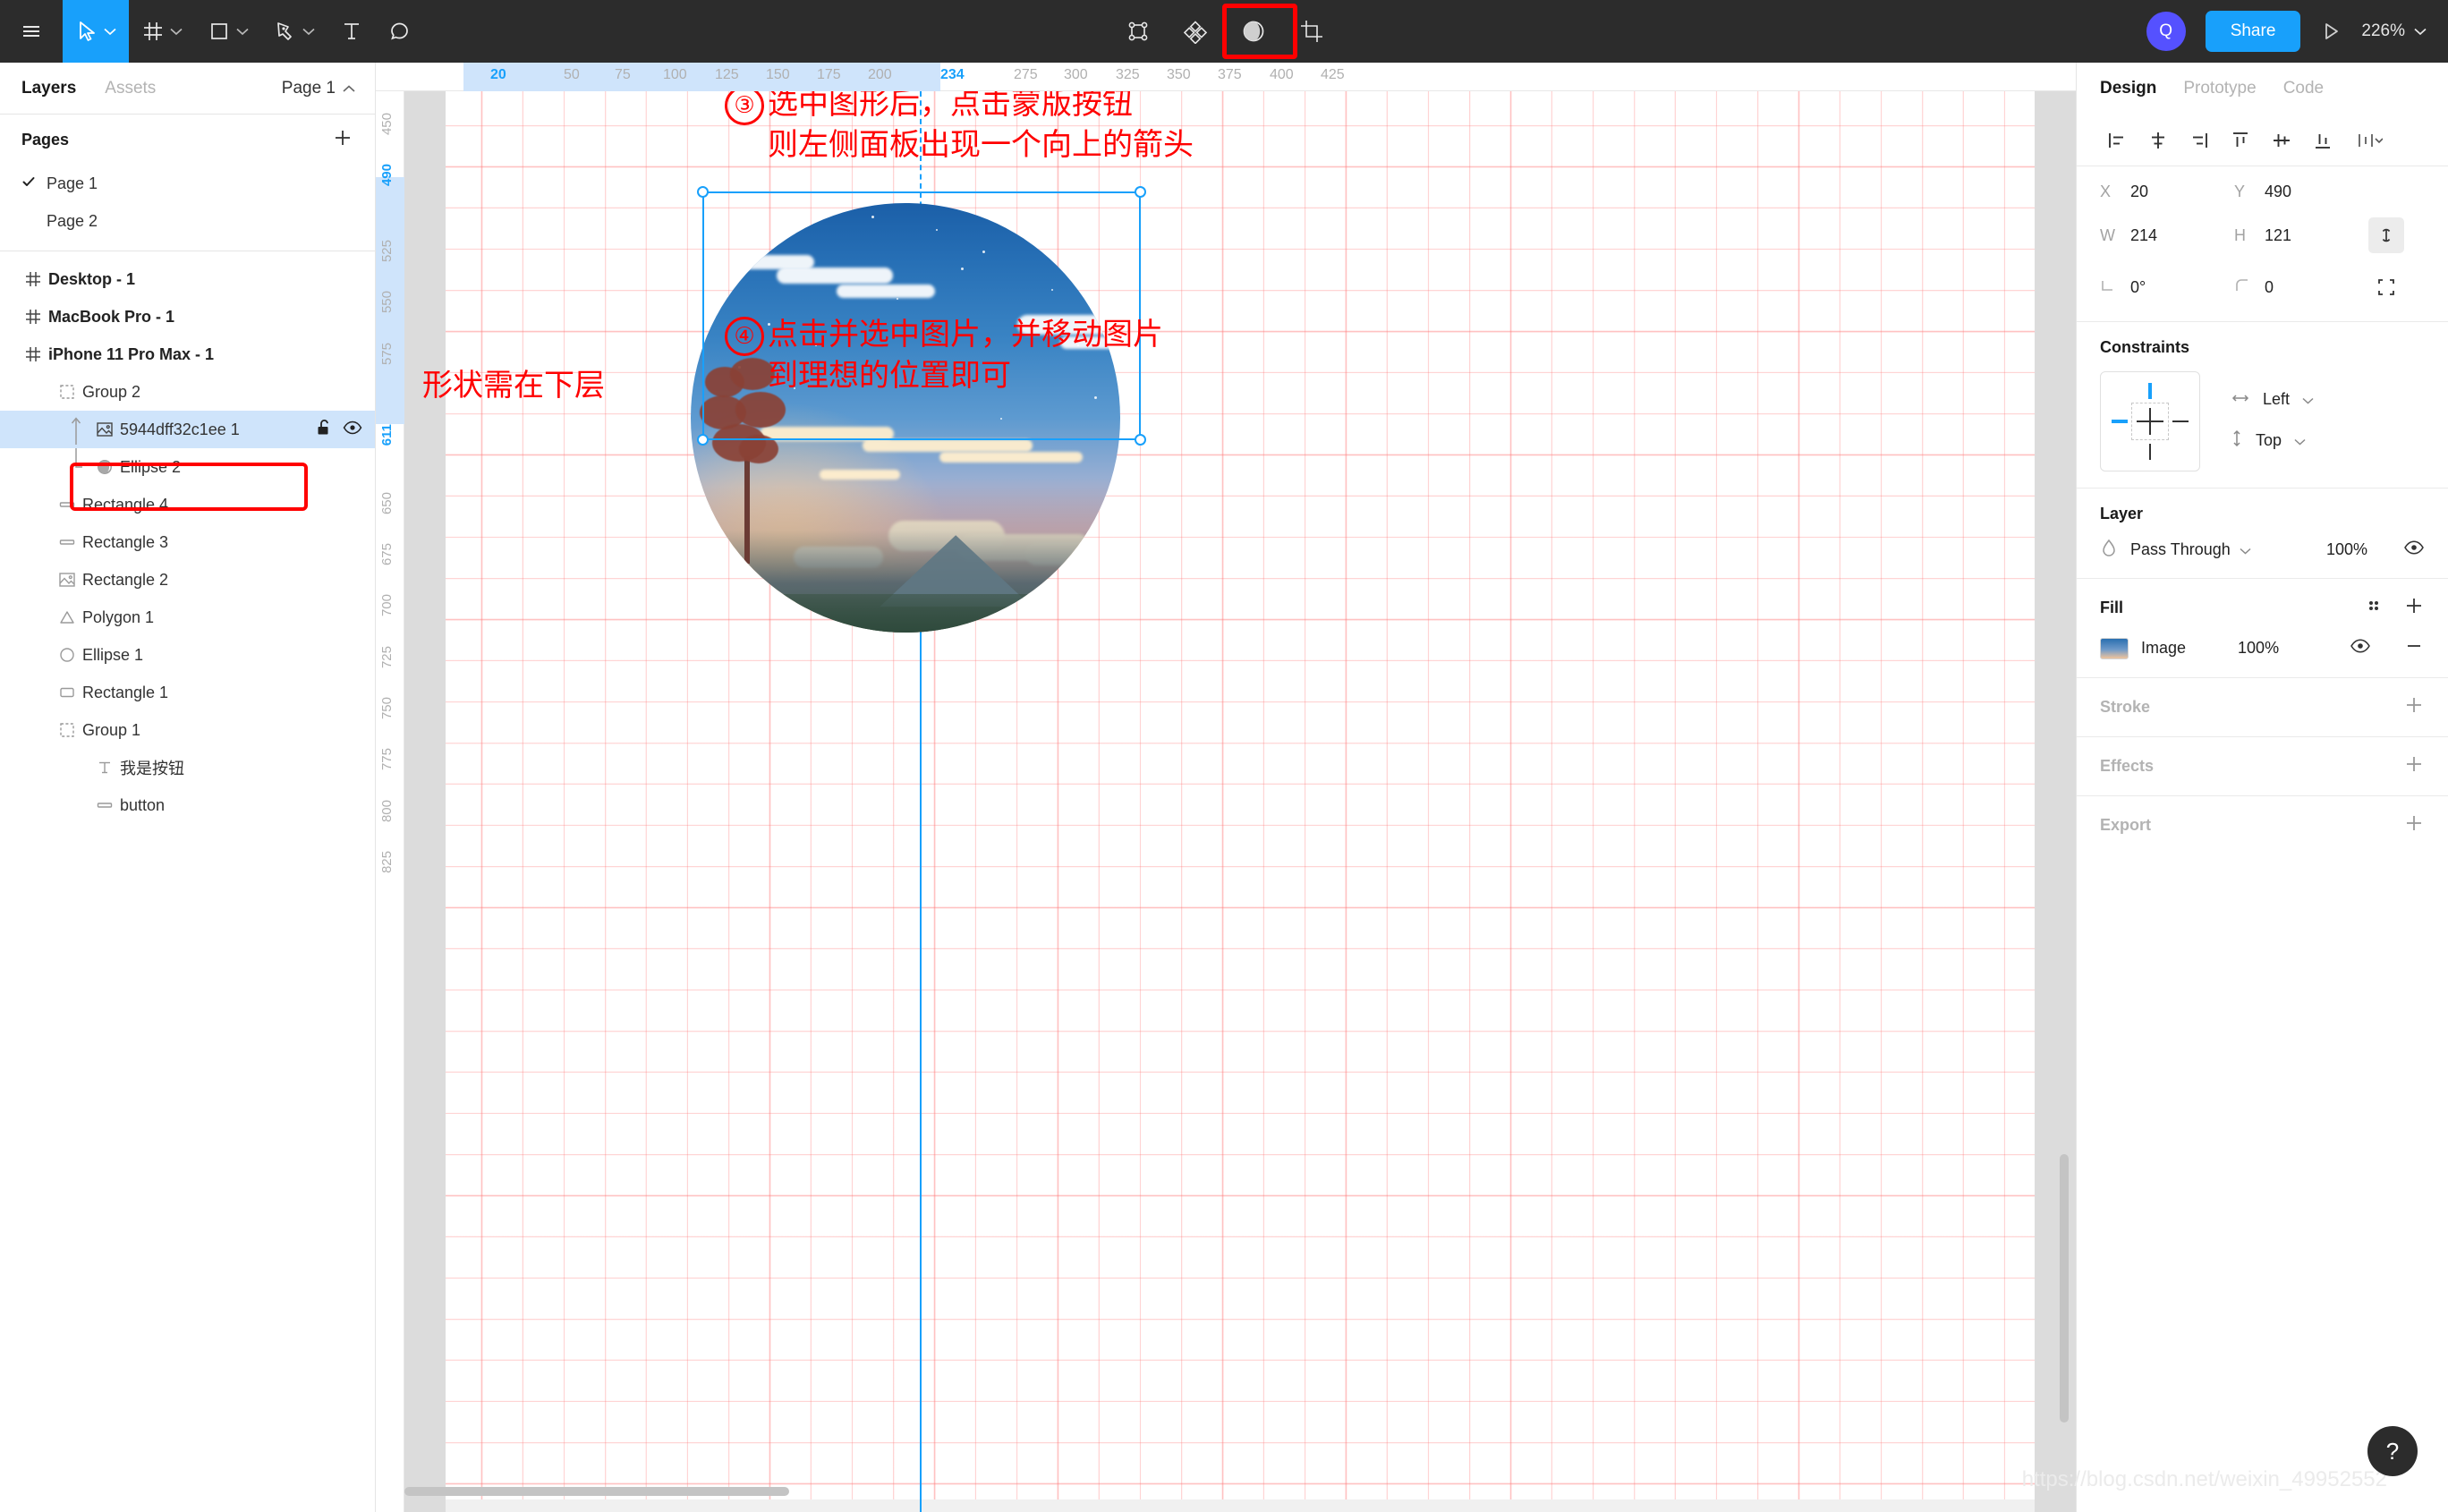 This screenshot has width=2448, height=1512. I want to click on constraint-handle-bottom, so click(2150, 452).